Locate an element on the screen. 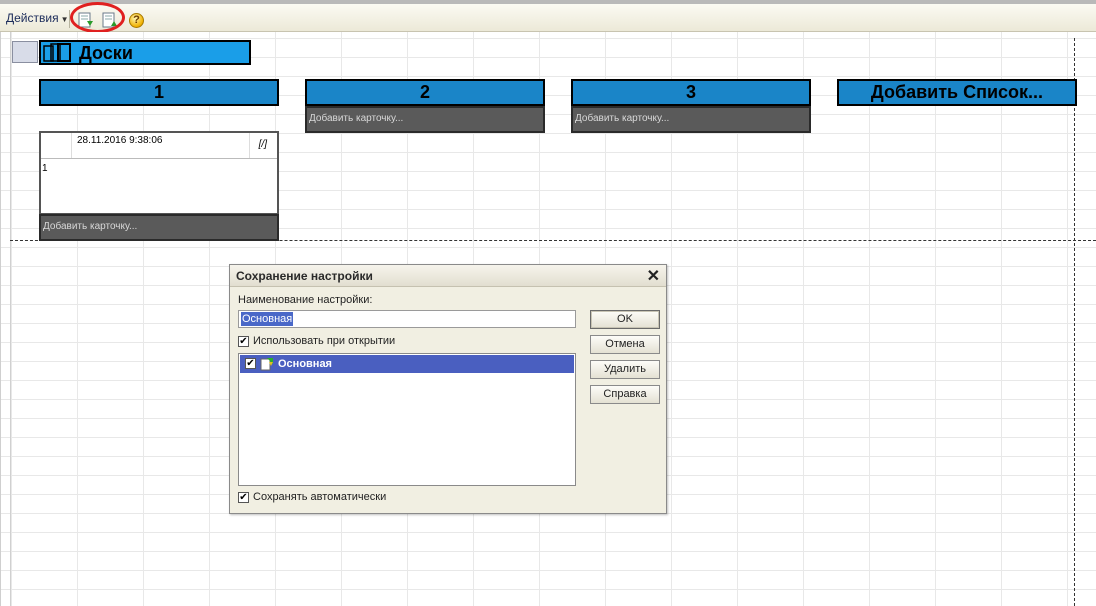 This screenshot has height=606, width=1096. actions-menu: Действия ▼ is located at coordinates (37, 18).